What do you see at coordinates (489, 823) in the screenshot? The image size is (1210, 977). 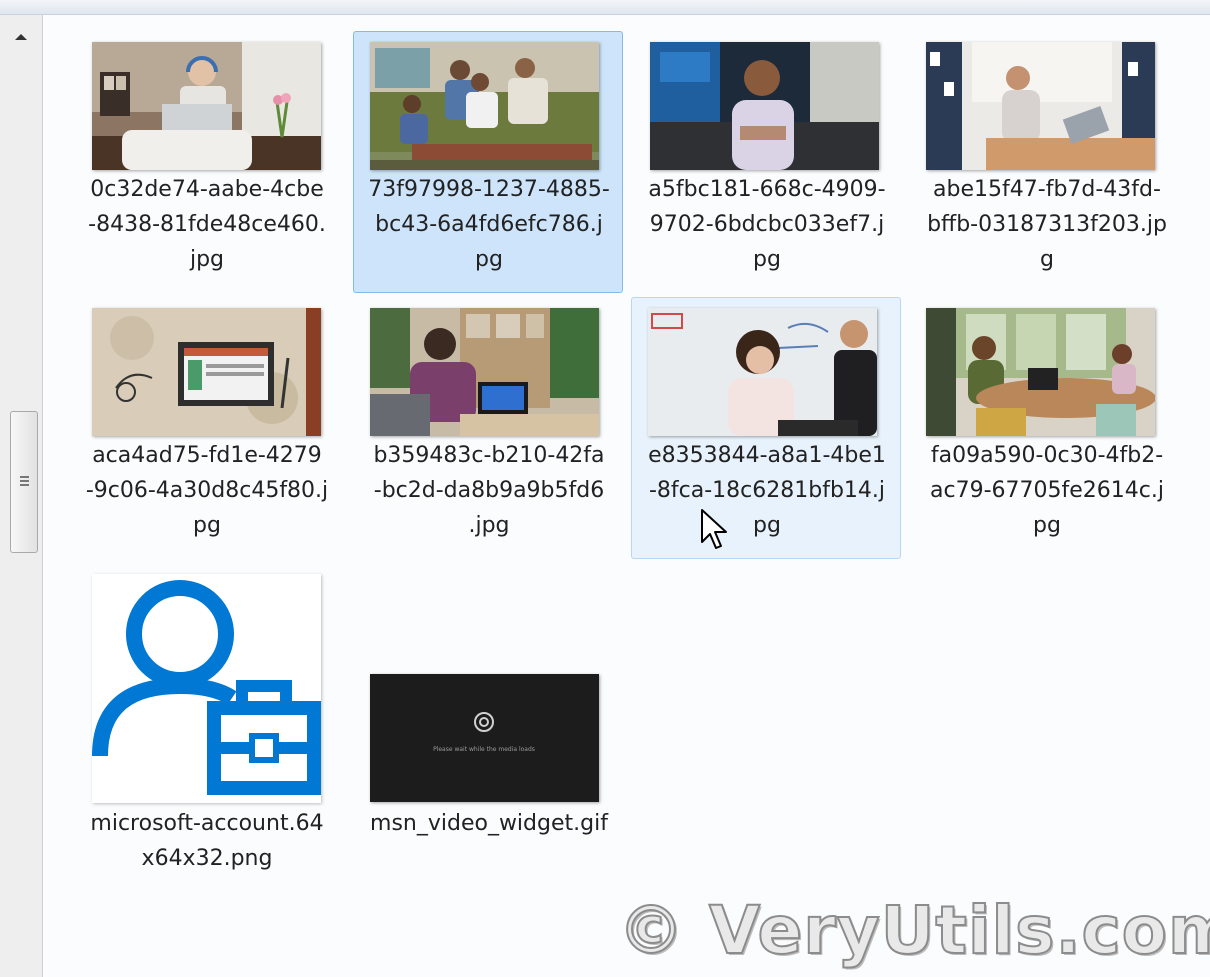 I see `file-name: msn_video_widget.gif` at bounding box center [489, 823].